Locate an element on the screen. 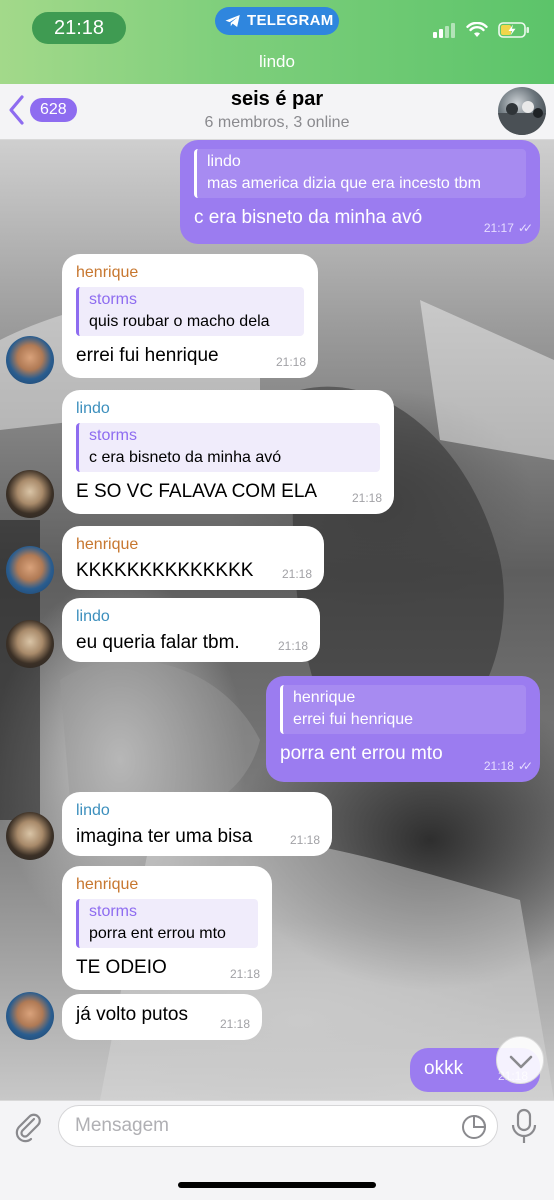 The width and height of the screenshot is (554, 1200). chat-header: 628 seis é par 6 membros, 3 online is located at coordinates (277, 112).